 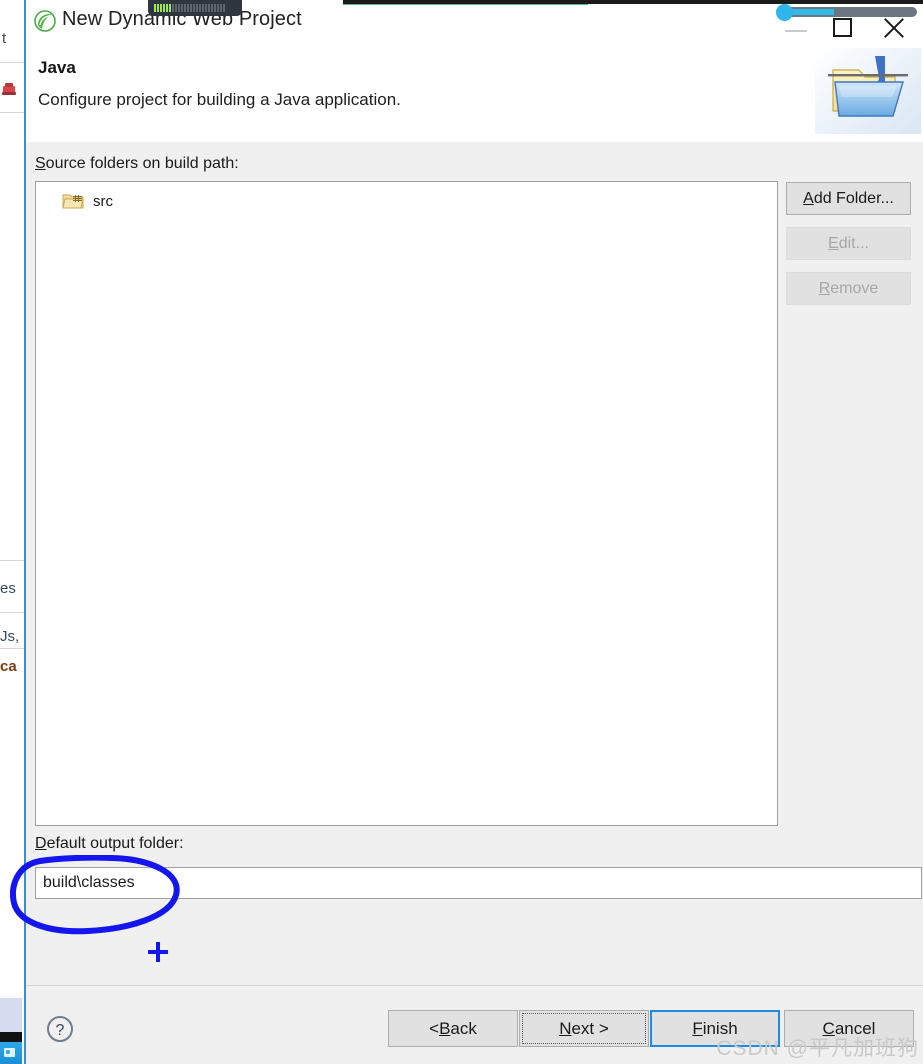 I want to click on remove-mnemonic: R, so click(x=824, y=288).